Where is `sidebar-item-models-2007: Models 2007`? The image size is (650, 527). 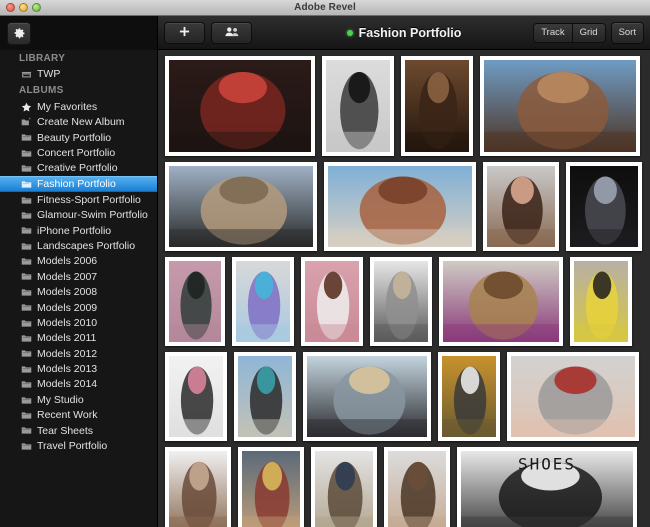 sidebar-item-models-2007: Models 2007 is located at coordinates (78, 276).